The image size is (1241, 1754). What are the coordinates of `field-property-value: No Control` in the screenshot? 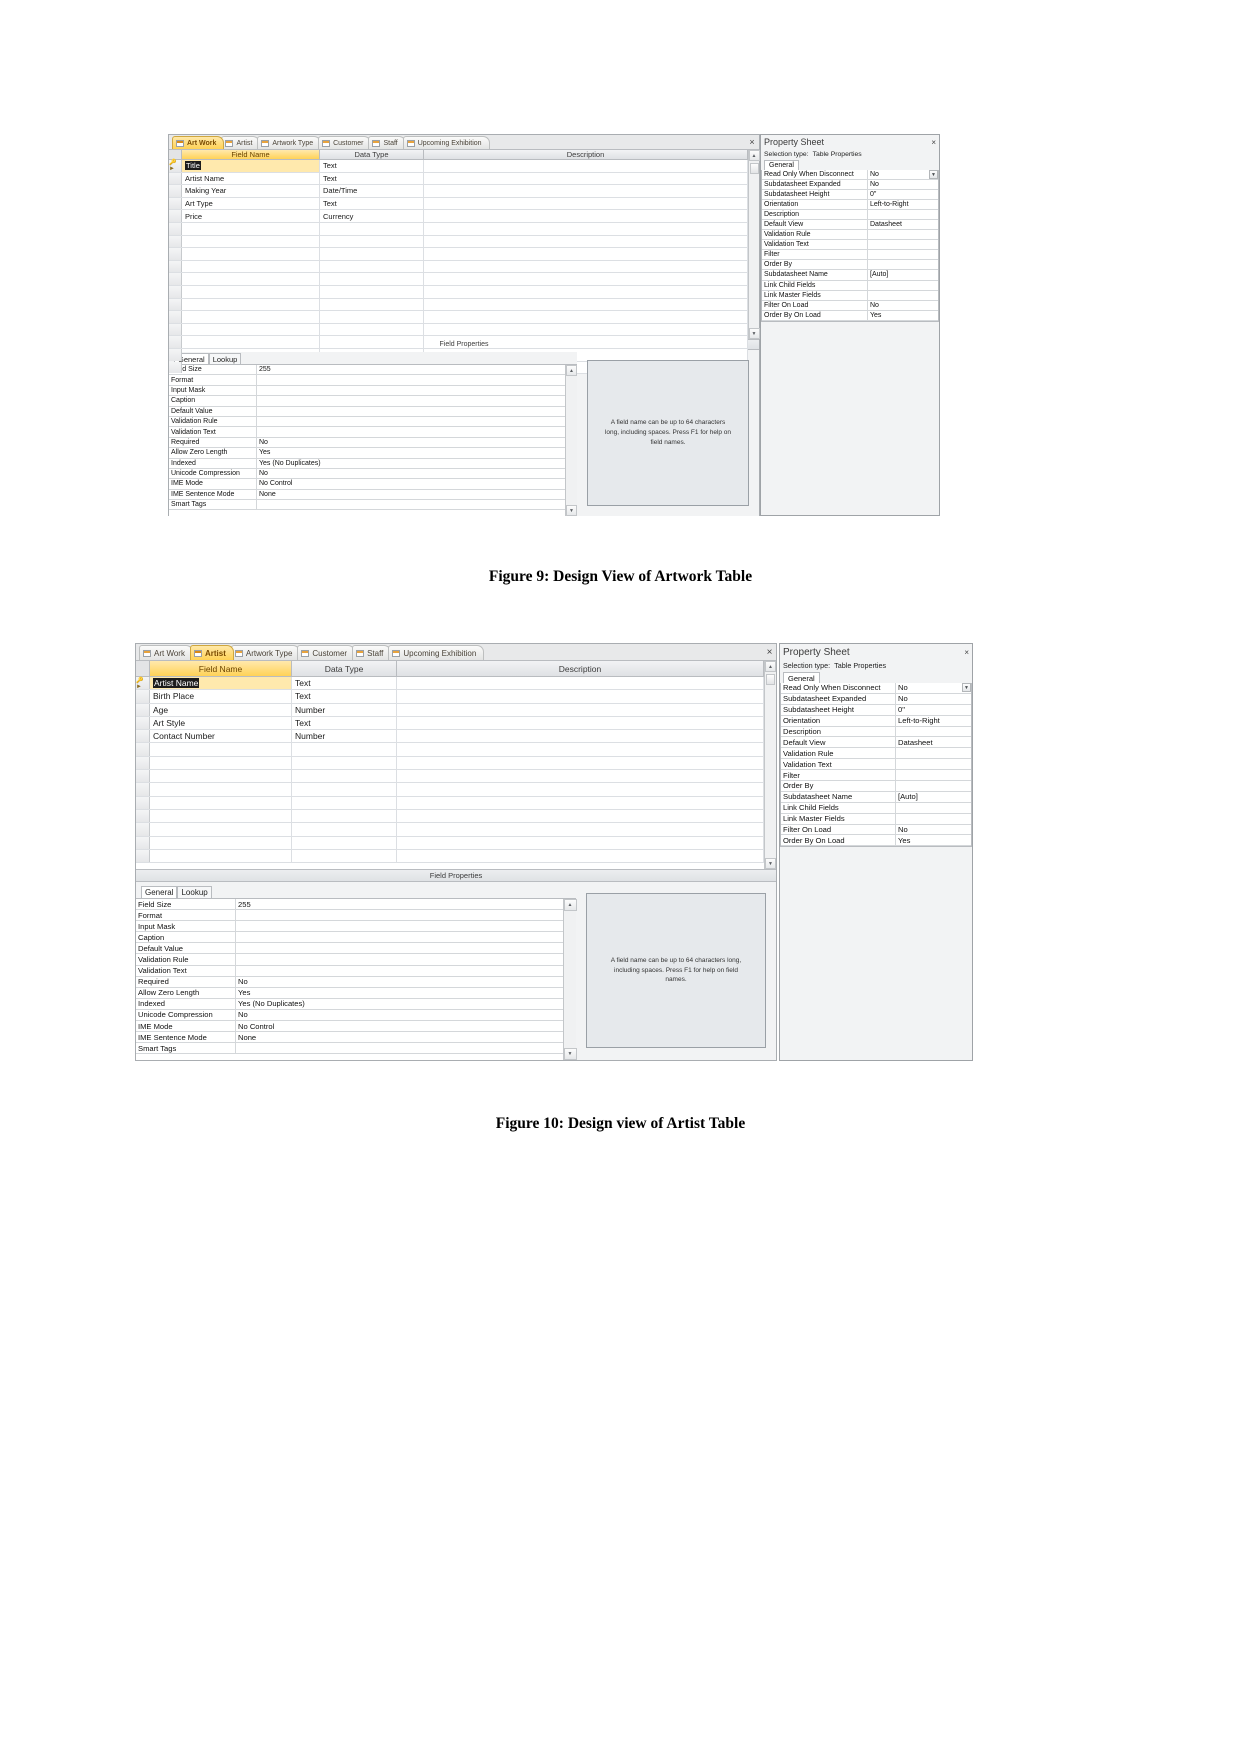 It's located at (411, 483).